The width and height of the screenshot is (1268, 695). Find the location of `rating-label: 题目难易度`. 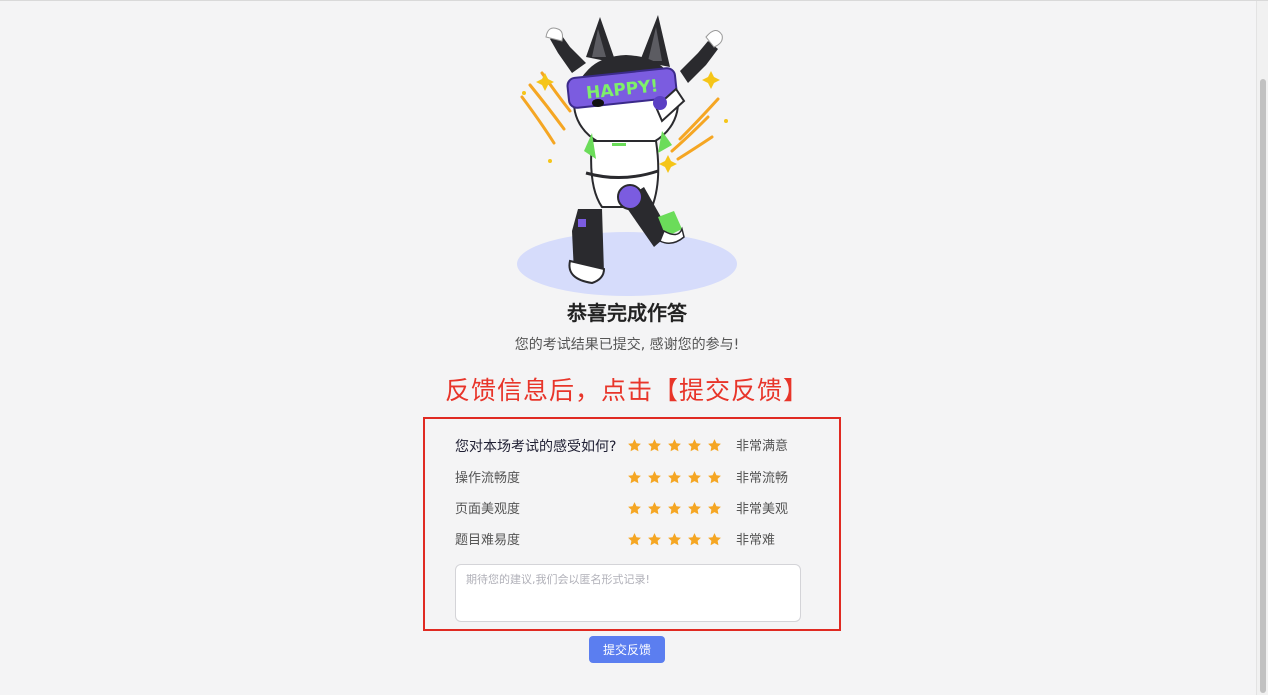

rating-label: 题目难易度 is located at coordinates (488, 540).